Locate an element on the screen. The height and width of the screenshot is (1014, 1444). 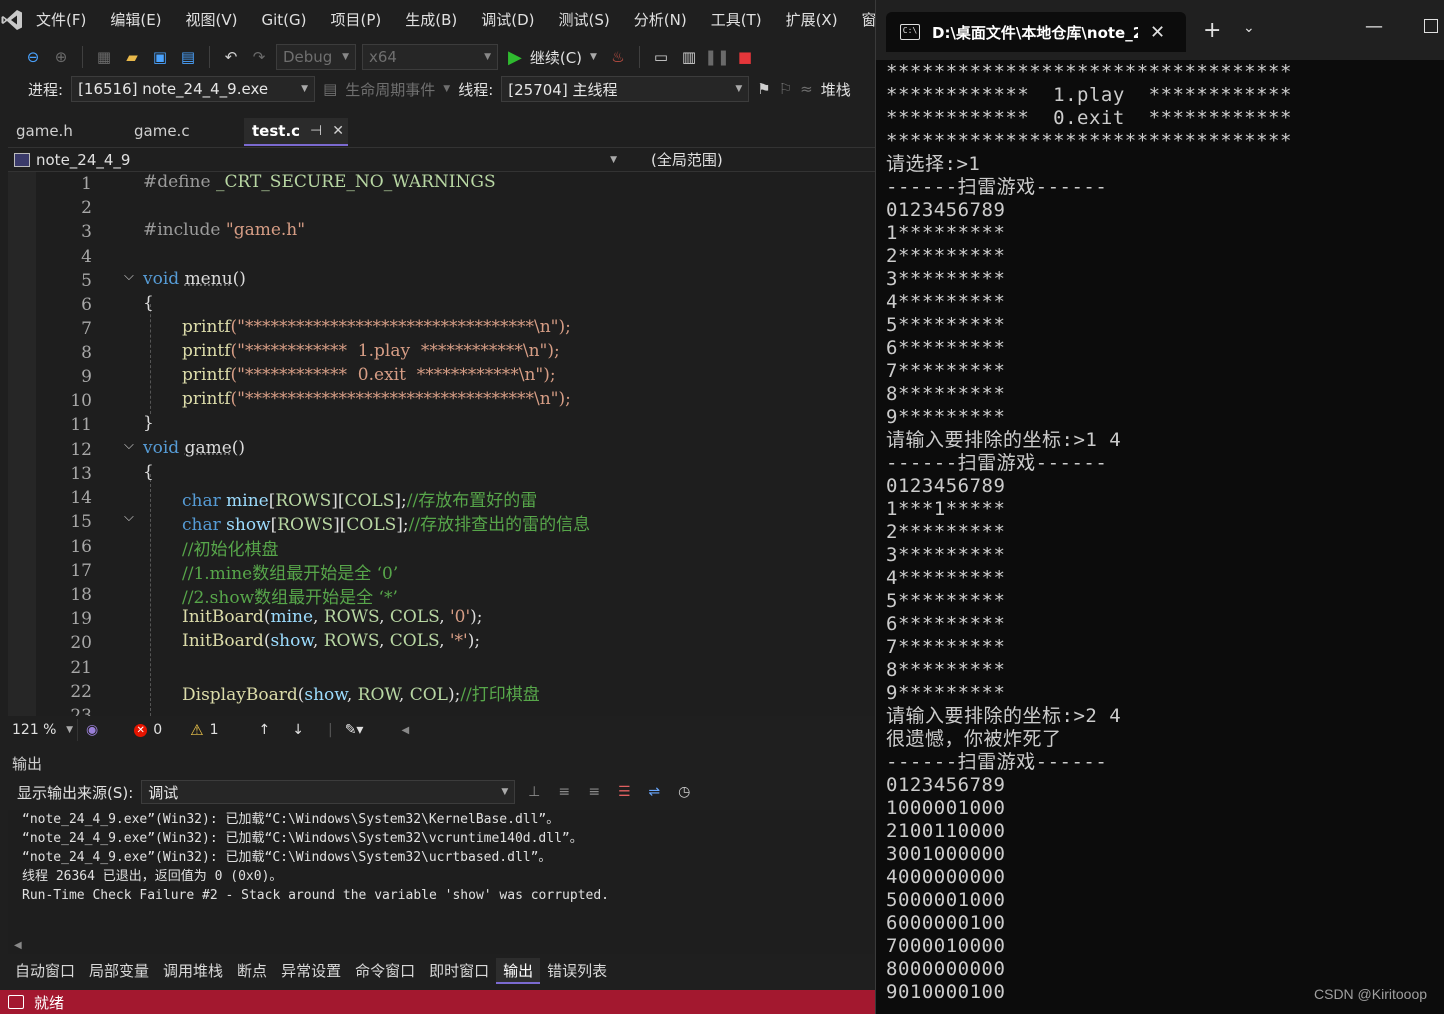
menu-extensions: 扩展(X) is located at coordinates (812, 20).